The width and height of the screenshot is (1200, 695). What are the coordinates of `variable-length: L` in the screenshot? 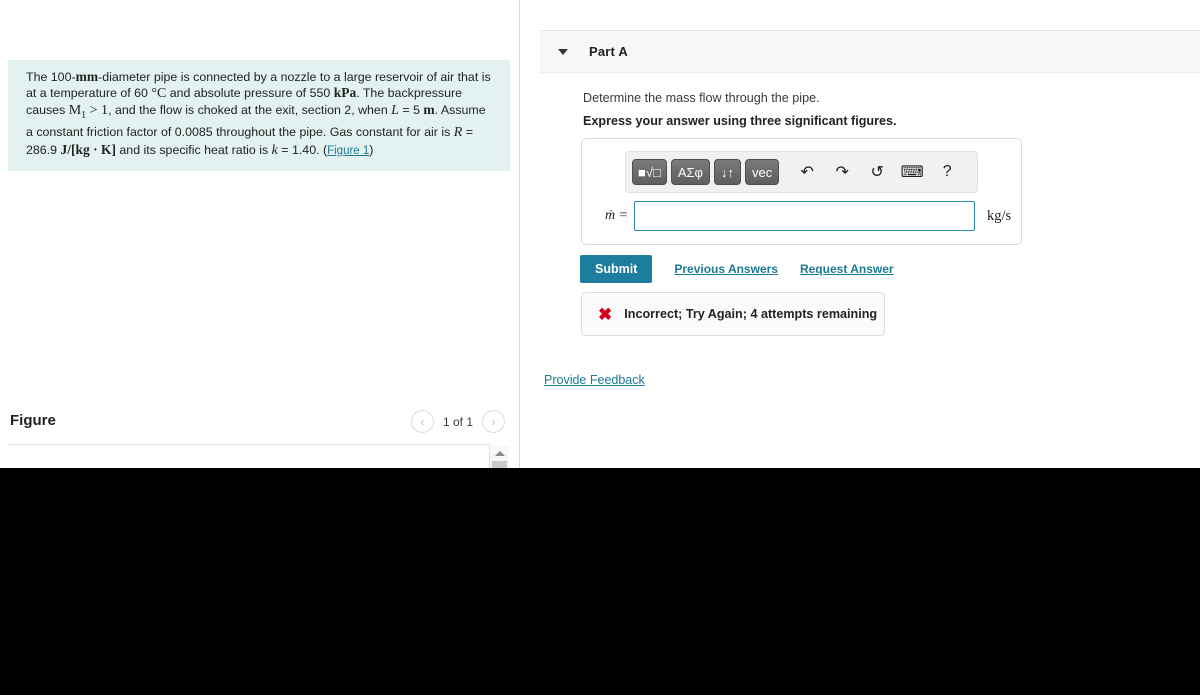 It's located at (395, 111).